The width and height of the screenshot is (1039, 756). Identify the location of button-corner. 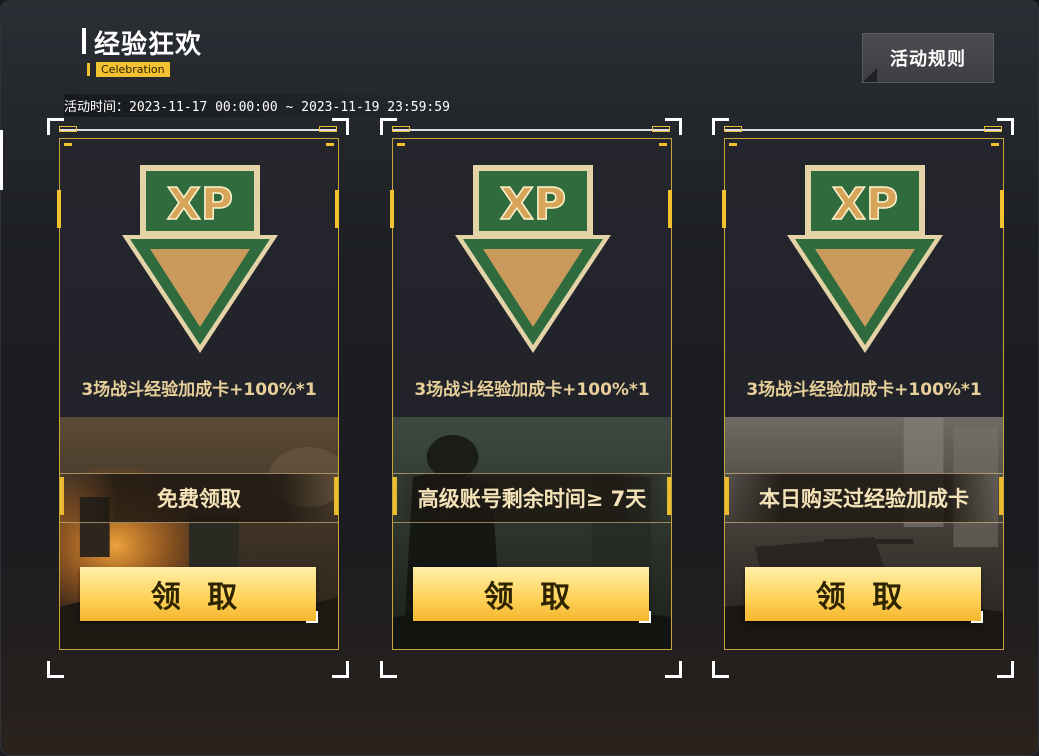
(870, 75).